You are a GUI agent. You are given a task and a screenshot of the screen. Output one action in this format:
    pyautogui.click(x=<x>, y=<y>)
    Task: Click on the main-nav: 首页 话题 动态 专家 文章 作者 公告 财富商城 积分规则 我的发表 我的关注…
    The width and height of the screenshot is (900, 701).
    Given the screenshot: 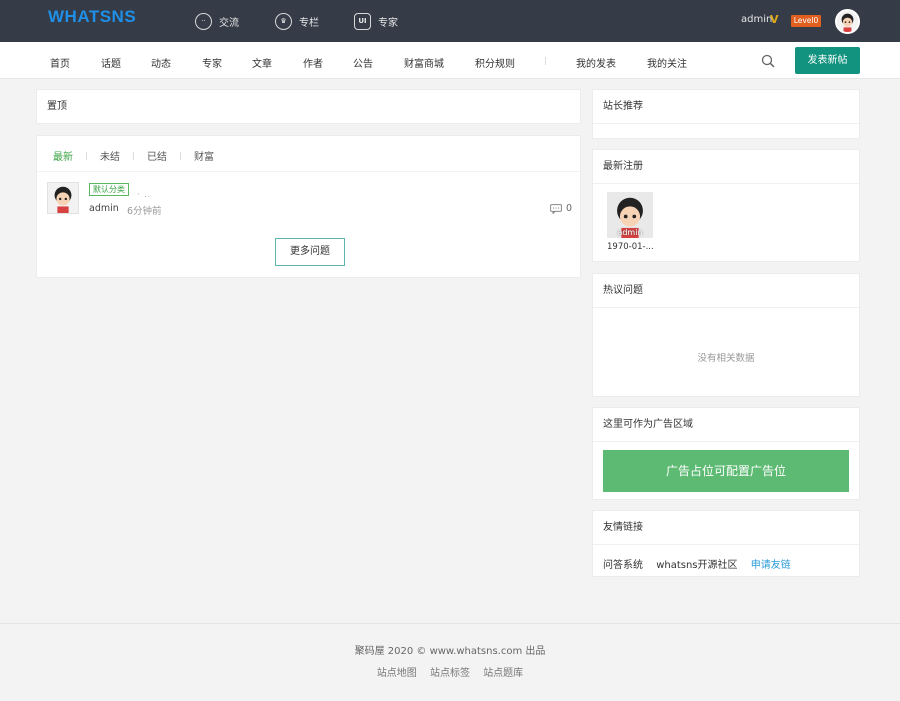 What is the action you would take?
    pyautogui.click(x=450, y=60)
    